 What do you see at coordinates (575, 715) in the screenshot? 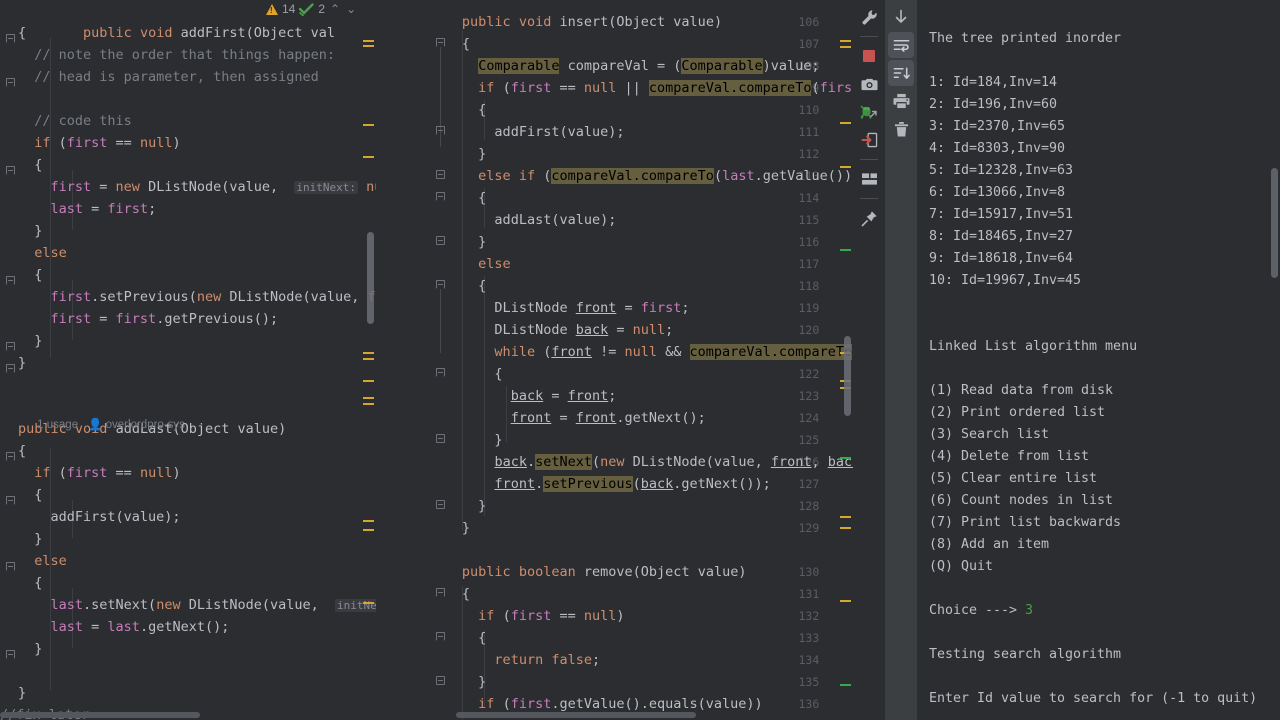
I see `horizontal-scrollbar-middle` at bounding box center [575, 715].